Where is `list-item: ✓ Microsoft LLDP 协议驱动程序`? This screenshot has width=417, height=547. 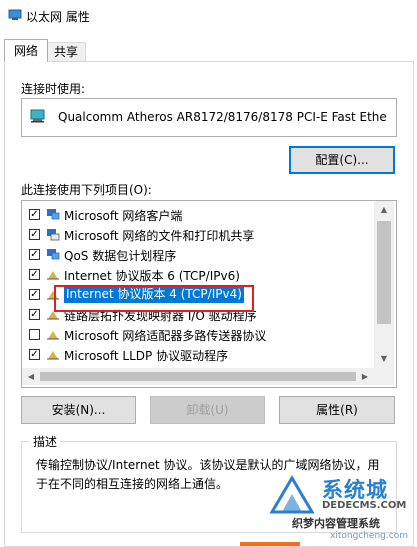 list-item: ✓ Microsoft LLDP 协议驱动程序 is located at coordinates (198, 355).